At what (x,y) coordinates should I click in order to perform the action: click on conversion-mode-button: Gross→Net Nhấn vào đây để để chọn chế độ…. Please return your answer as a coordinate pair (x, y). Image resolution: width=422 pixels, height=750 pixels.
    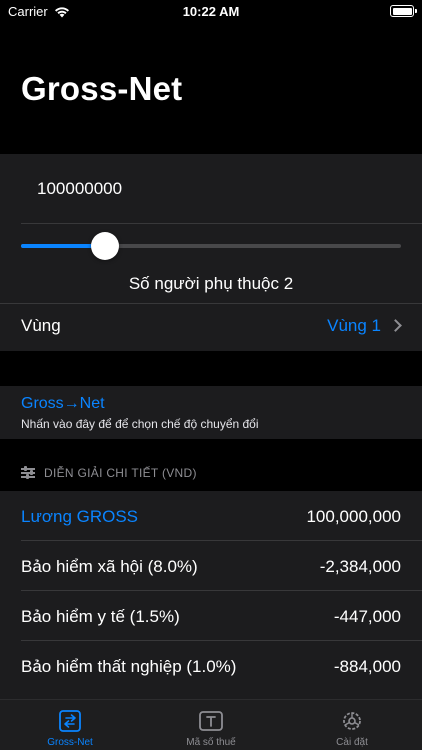
    Looking at the image, I should click on (211, 412).